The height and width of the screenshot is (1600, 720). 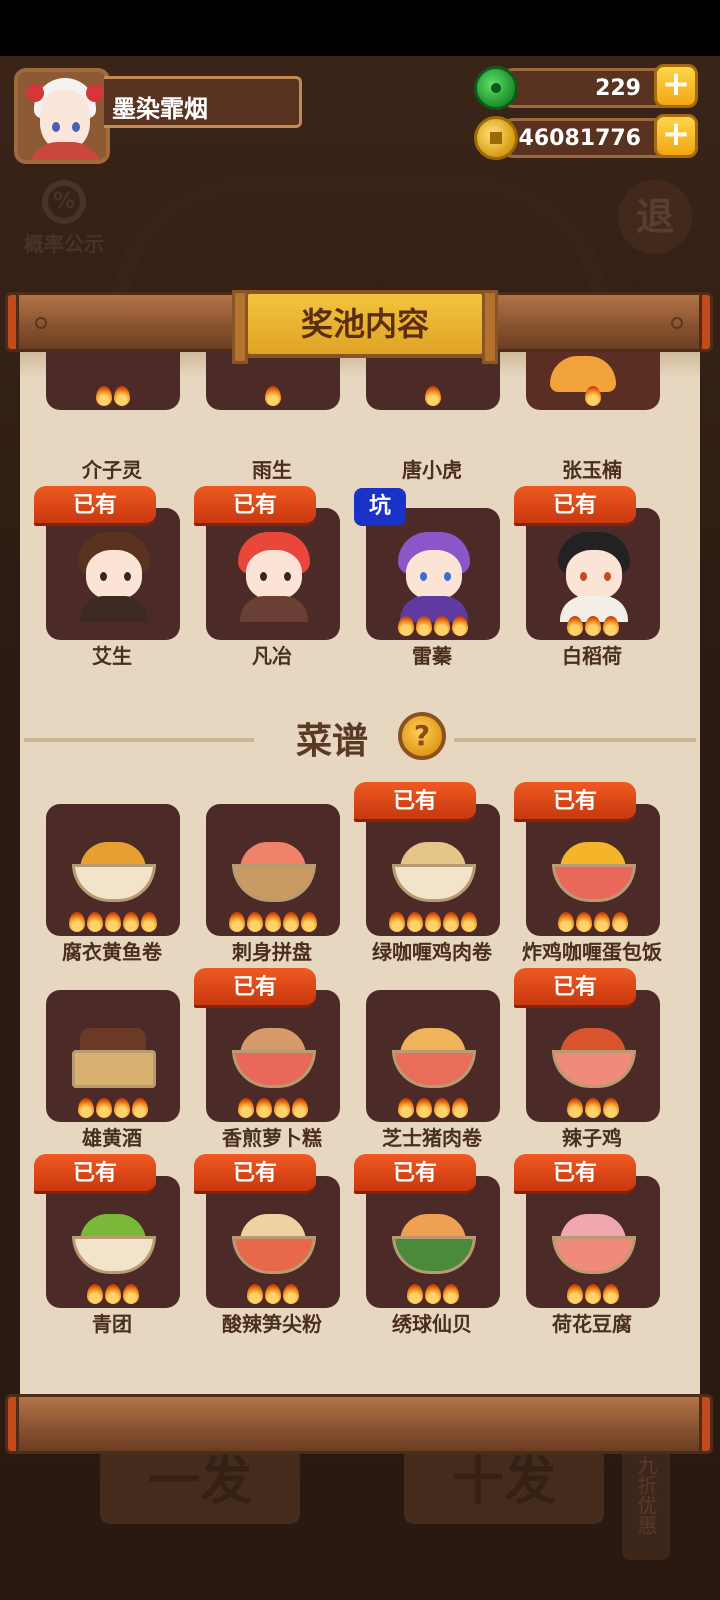 What do you see at coordinates (676, 136) in the screenshot?
I see `add-coins-button: +` at bounding box center [676, 136].